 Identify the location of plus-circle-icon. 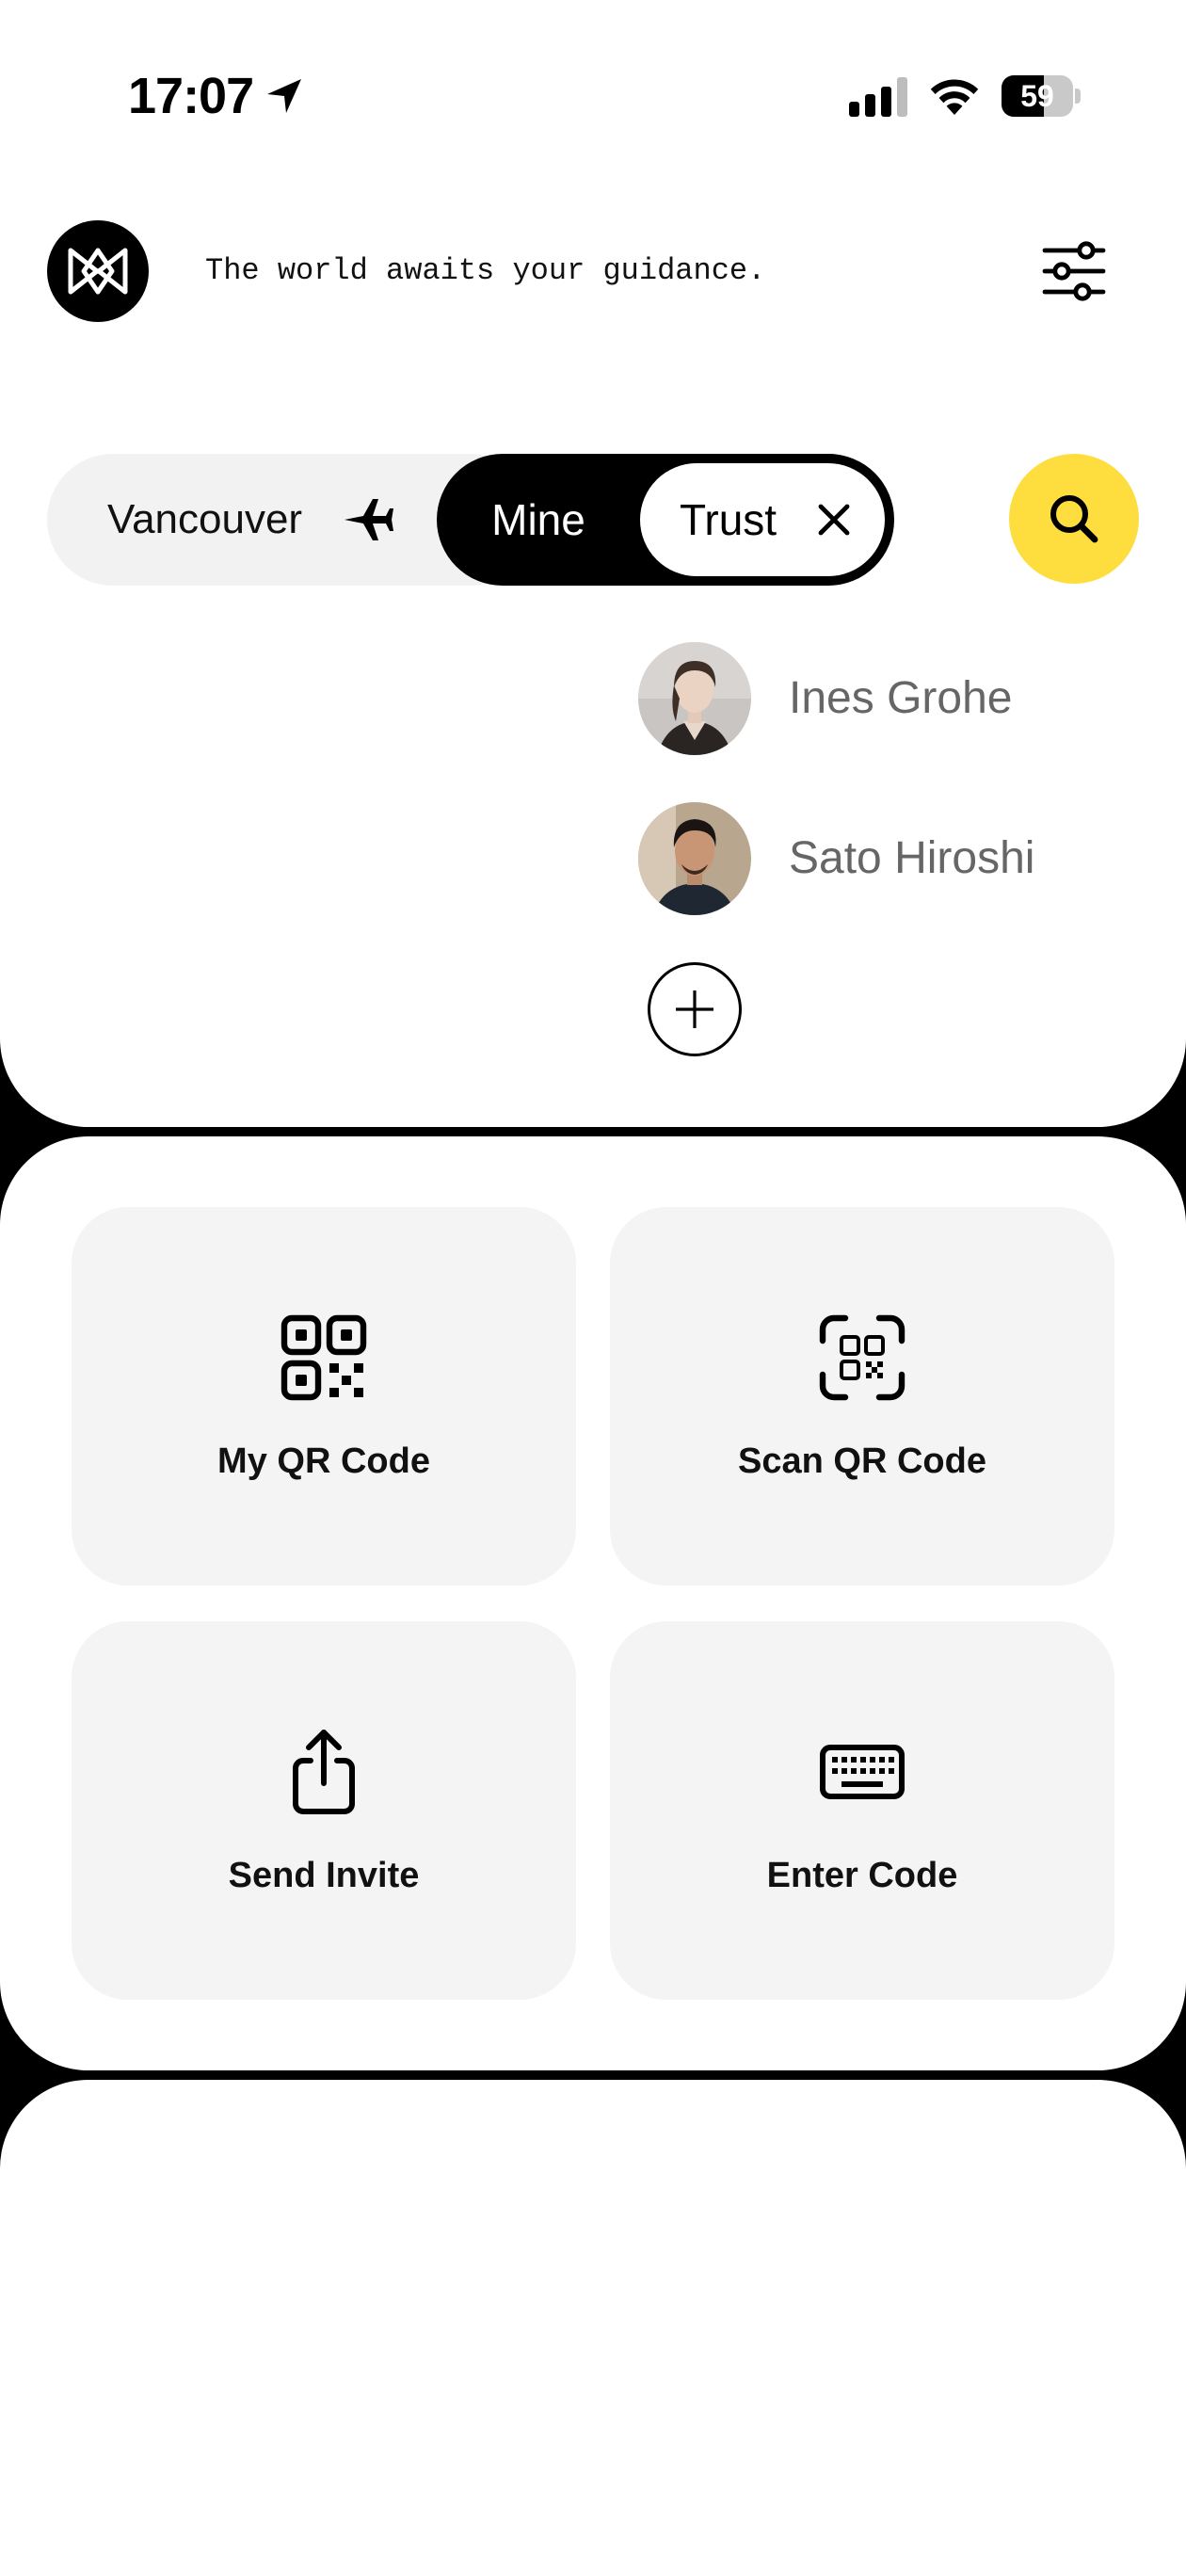
(694, 1009).